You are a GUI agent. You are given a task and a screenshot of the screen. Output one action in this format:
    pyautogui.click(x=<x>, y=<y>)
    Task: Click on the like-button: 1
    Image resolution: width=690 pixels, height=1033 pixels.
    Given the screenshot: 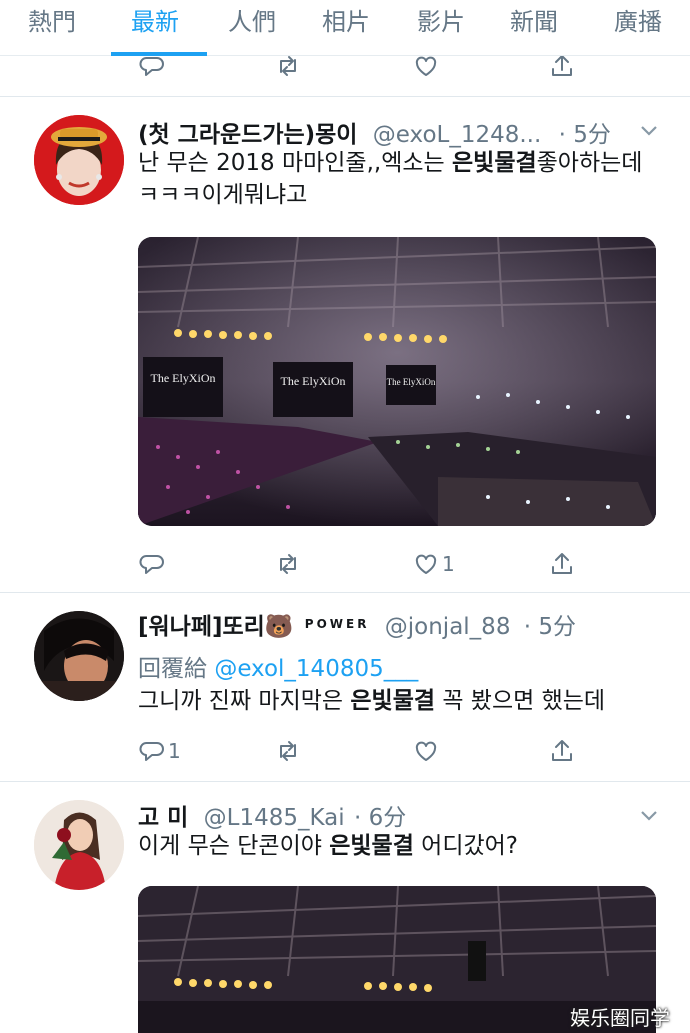 What is the action you would take?
    pyautogui.click(x=433, y=564)
    